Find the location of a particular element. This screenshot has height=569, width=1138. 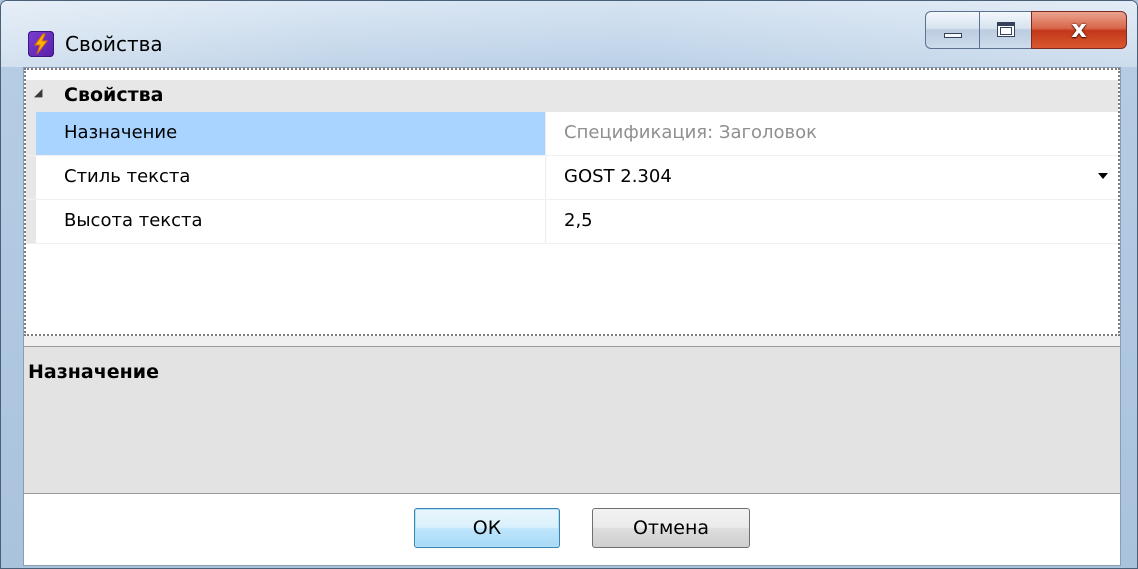

close-button: x is located at coordinates (1079, 30).